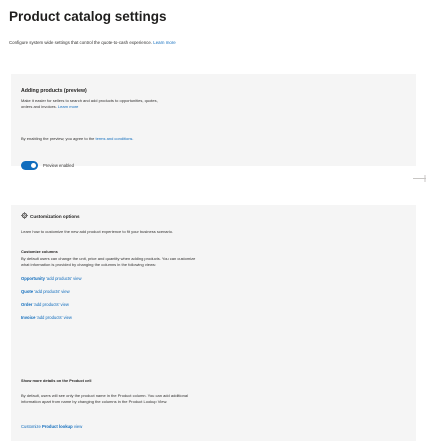 The image size is (428, 441). I want to click on page-learn-more-link: Learn more, so click(164, 42).